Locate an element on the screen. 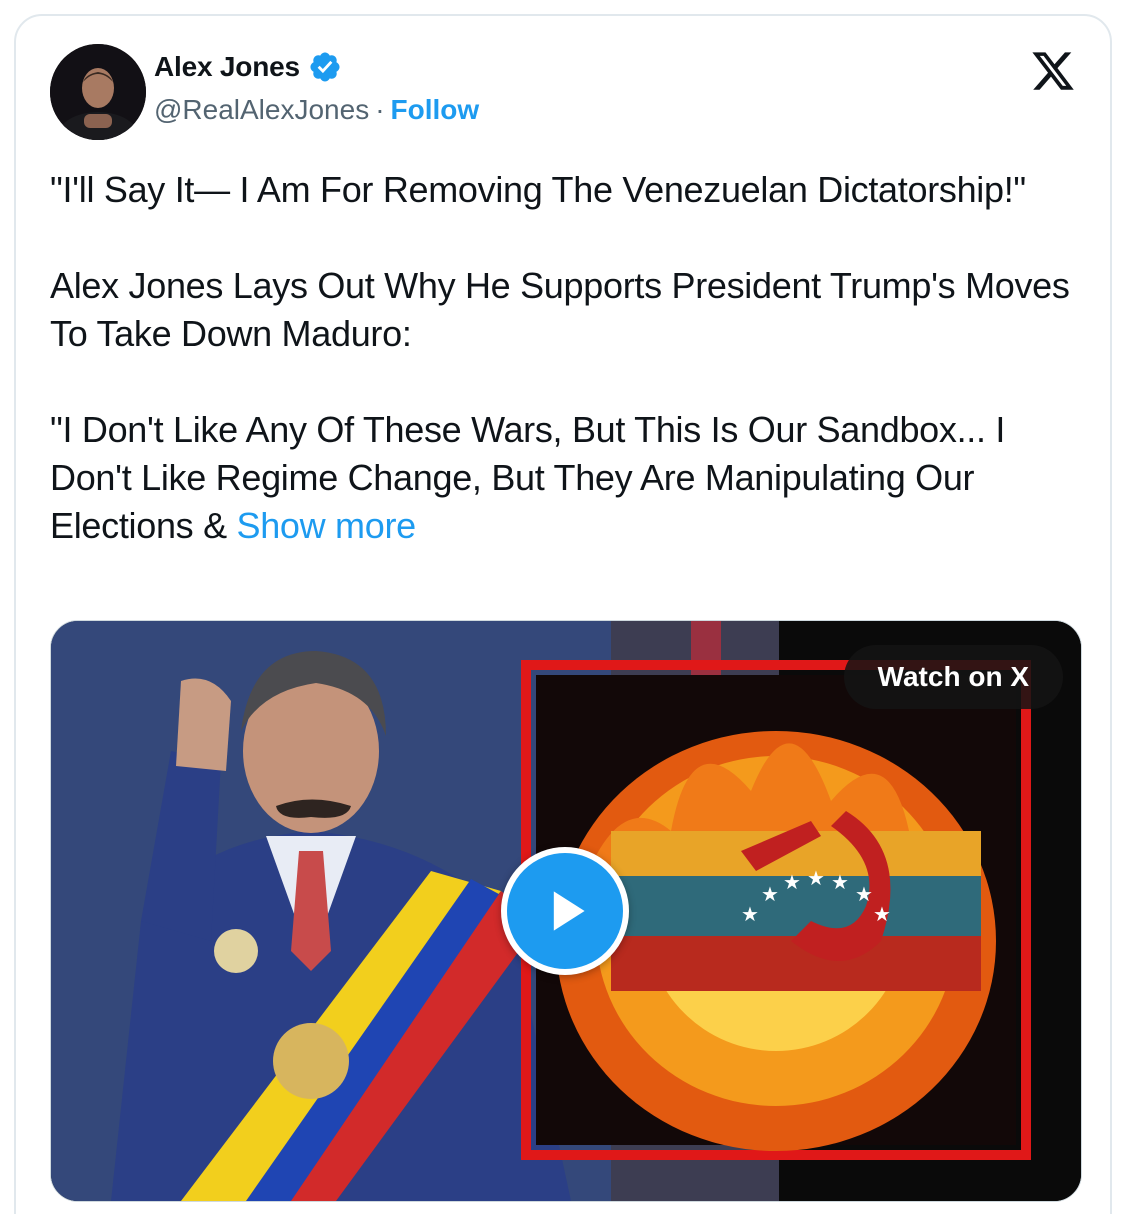 The image size is (1142, 1214). author-avatar is located at coordinates (98, 92).